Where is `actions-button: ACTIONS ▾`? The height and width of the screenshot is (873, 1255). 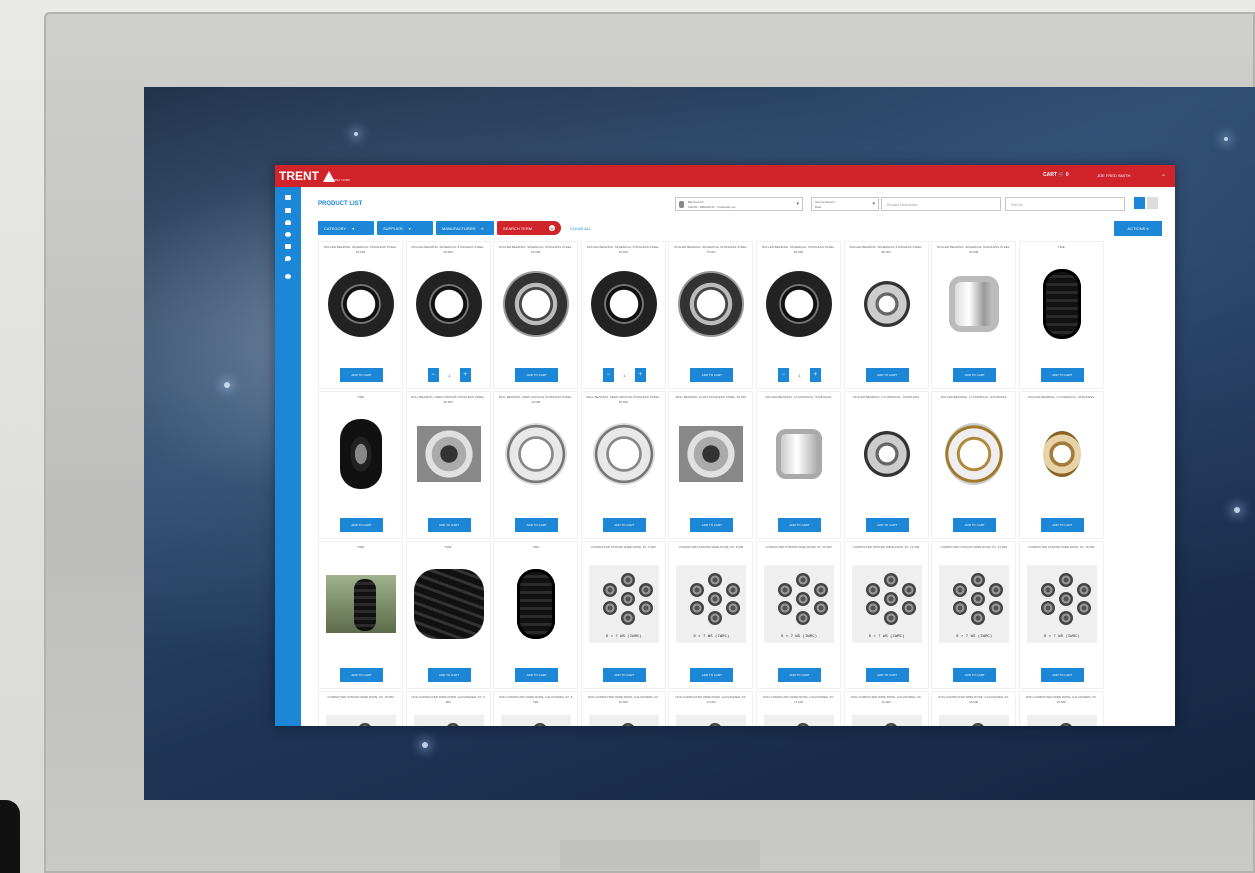
actions-button: ACTIONS ▾ is located at coordinates (1138, 228).